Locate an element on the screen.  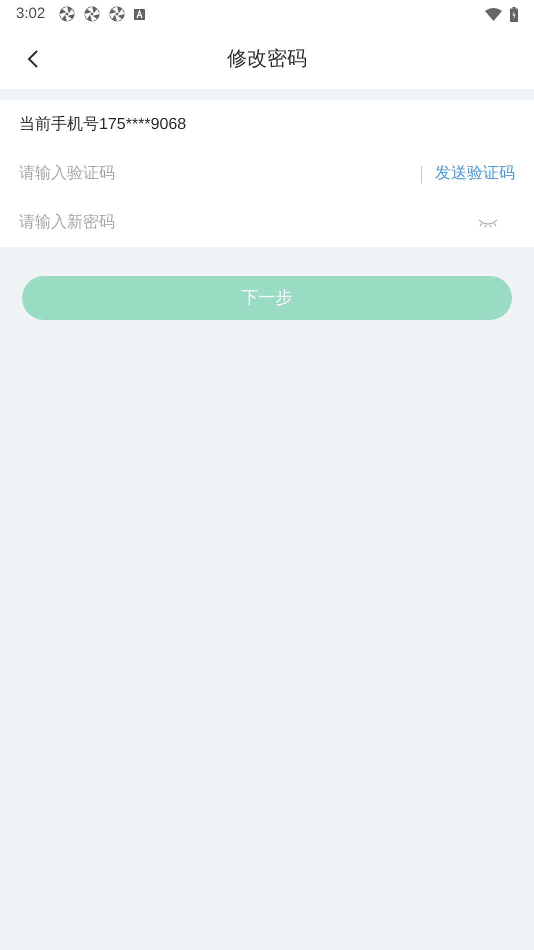
send-code-link: 发送验证码 is located at coordinates (475, 174).